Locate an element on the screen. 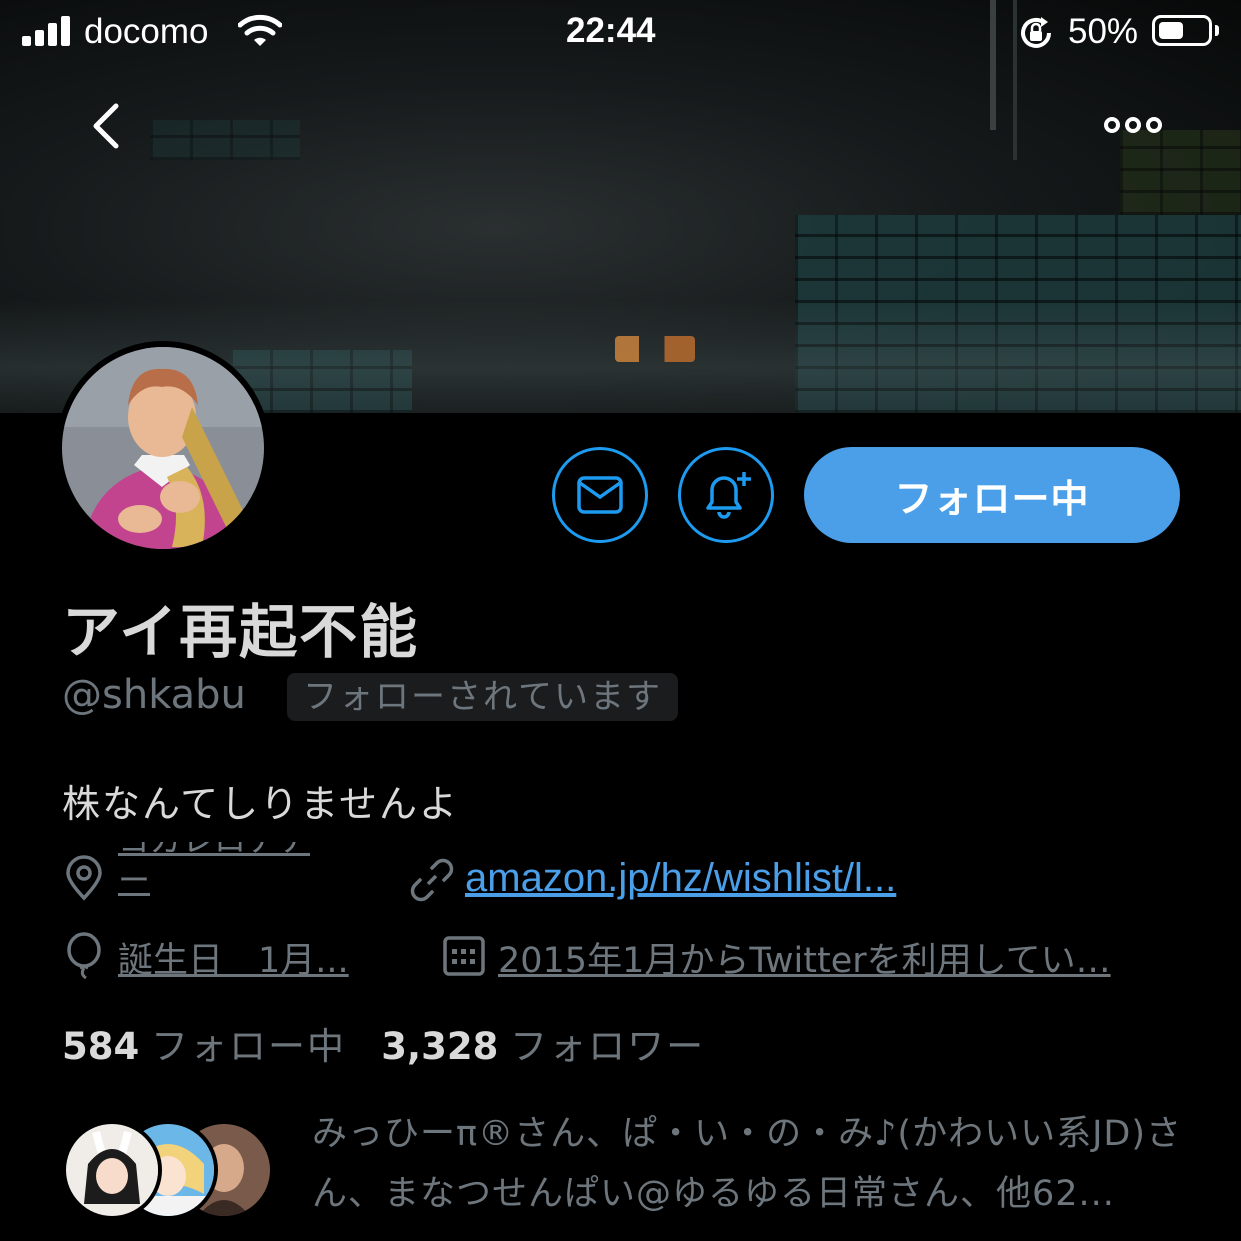 The width and height of the screenshot is (1241, 1241). clock: 22:44 is located at coordinates (611, 30).